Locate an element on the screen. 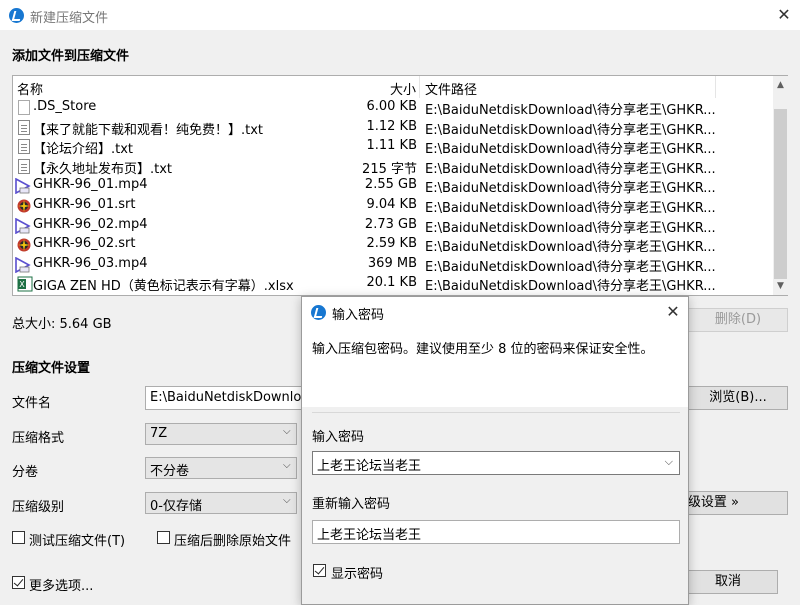  window-close-button: ✕ is located at coordinates (784, 15).